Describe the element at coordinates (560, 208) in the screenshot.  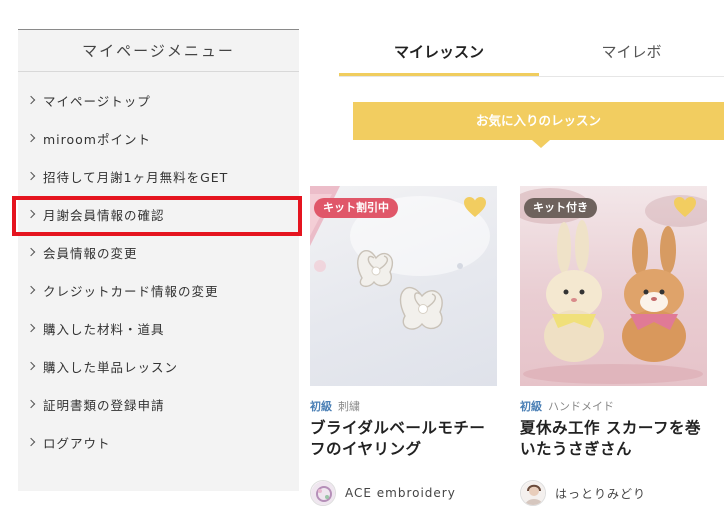
I see `kit-included-badge: キット付き` at that location.